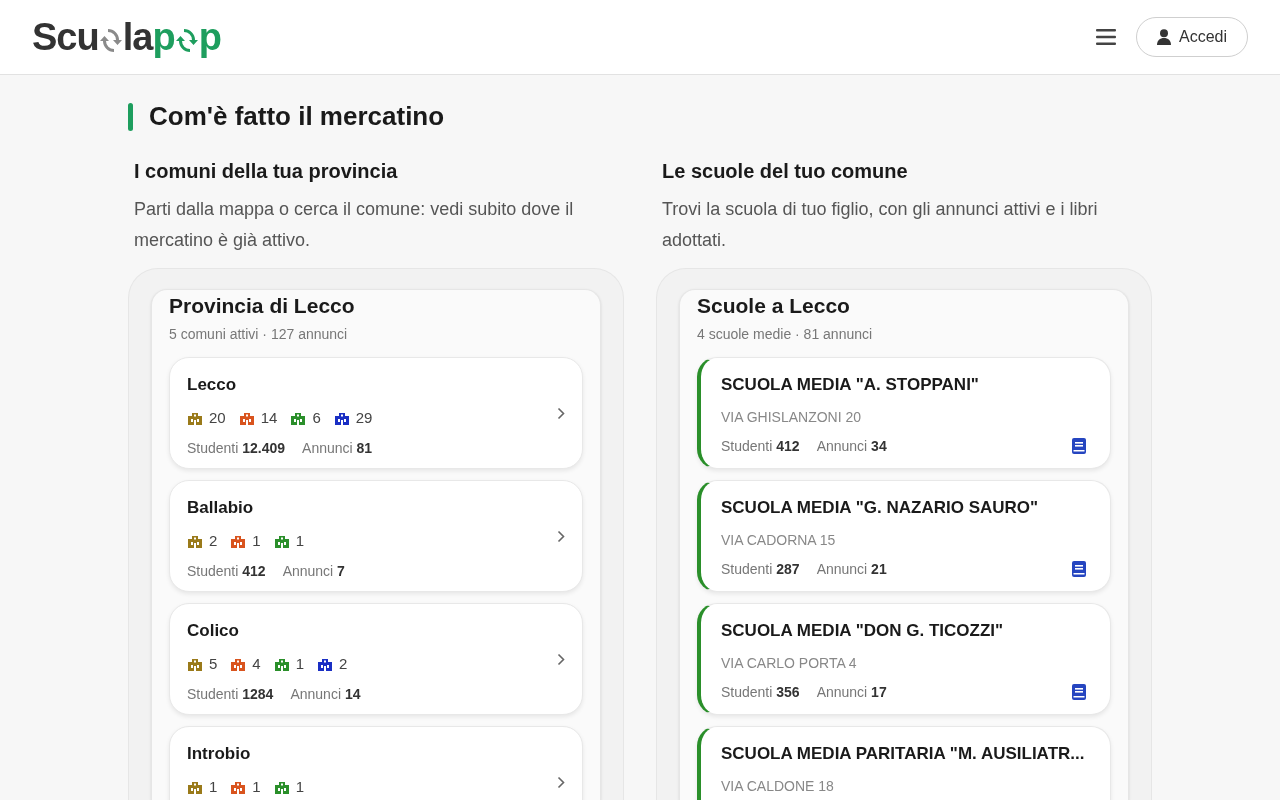 The height and width of the screenshot is (800, 1280). Describe the element at coordinates (789, 663) in the screenshot. I see `school-address: VIA CARLO PORTA 4` at that location.